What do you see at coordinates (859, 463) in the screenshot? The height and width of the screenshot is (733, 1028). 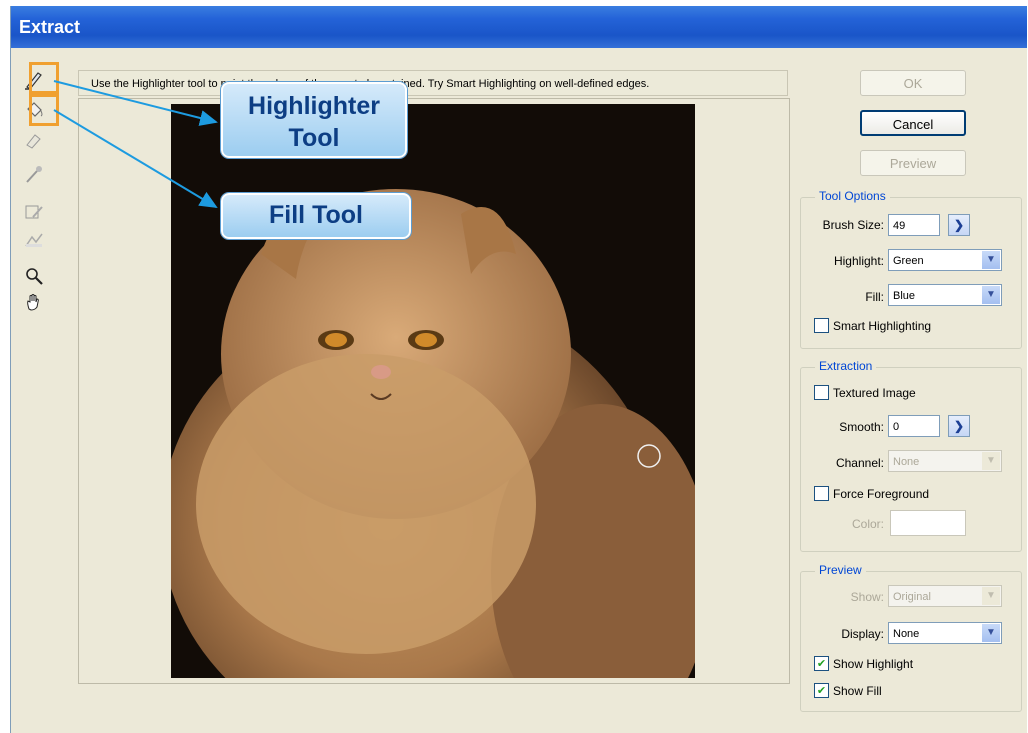 I see `channel-label: Channel:` at bounding box center [859, 463].